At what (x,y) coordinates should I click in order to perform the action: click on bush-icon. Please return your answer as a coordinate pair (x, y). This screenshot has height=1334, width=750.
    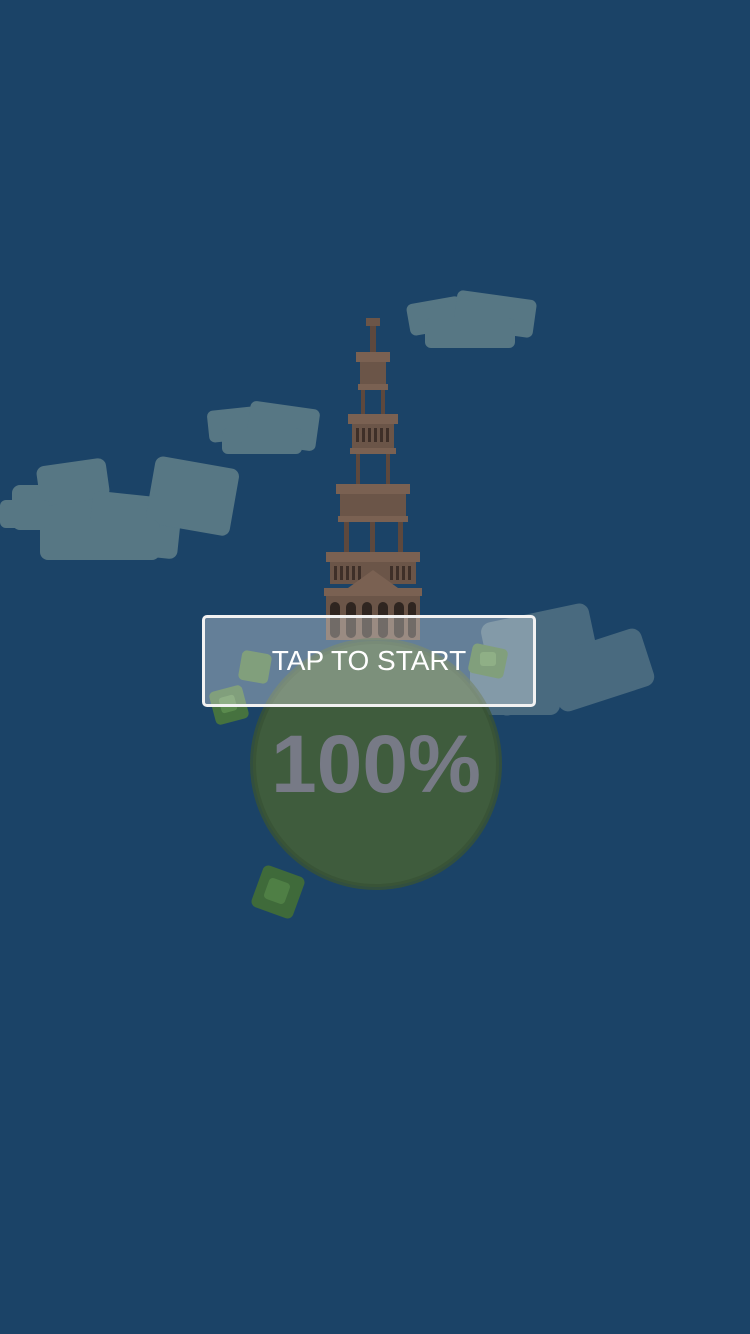
    Looking at the image, I should click on (278, 892).